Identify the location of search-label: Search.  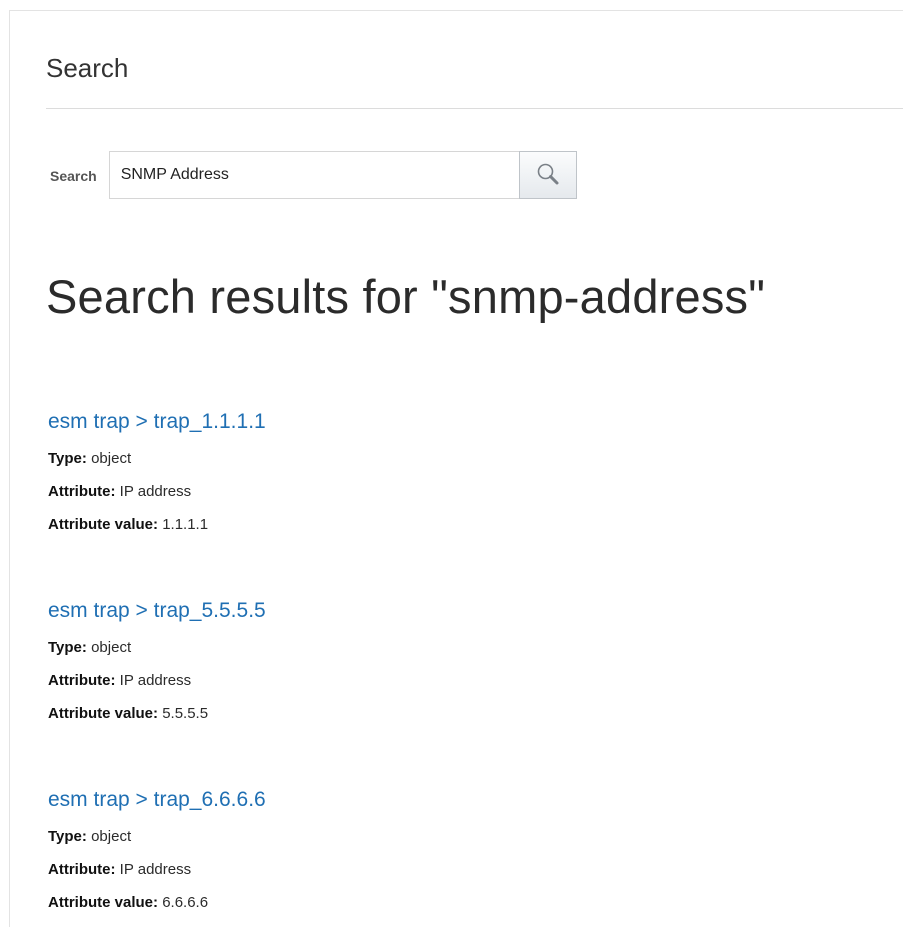
(73, 176).